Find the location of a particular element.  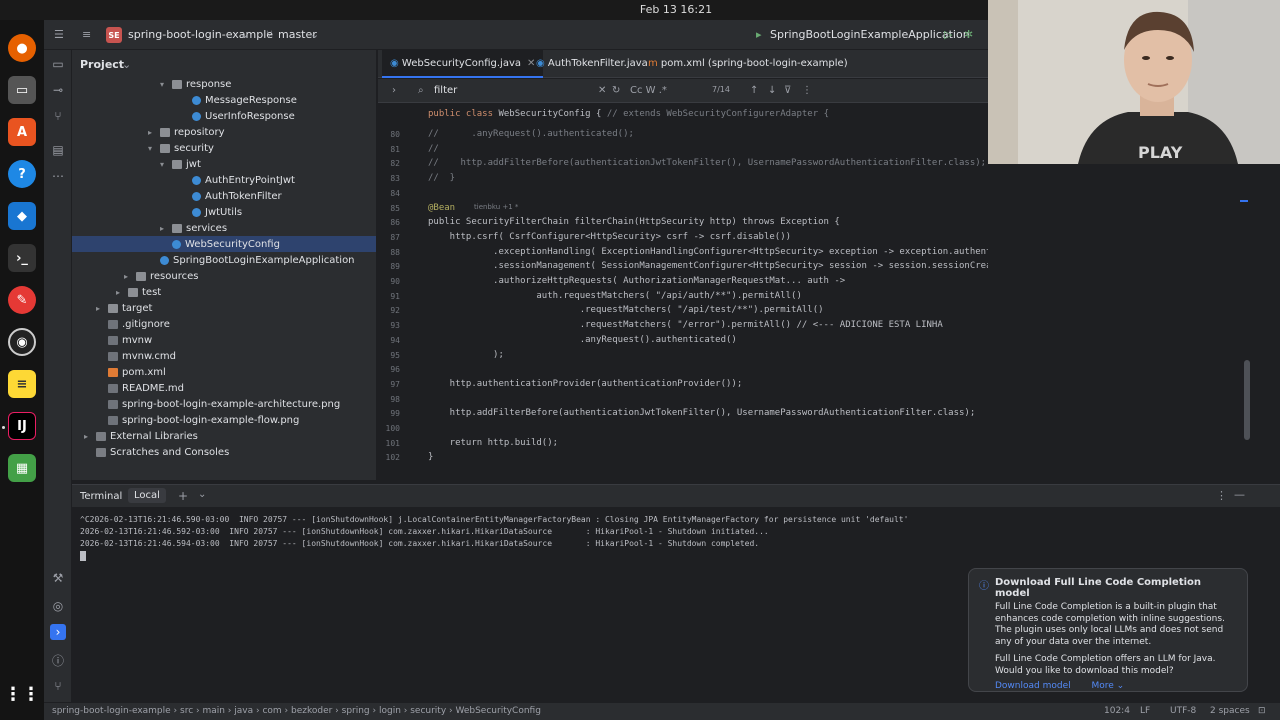

tree-item: spring-boot-login-example-flow.png is located at coordinates (224, 420).